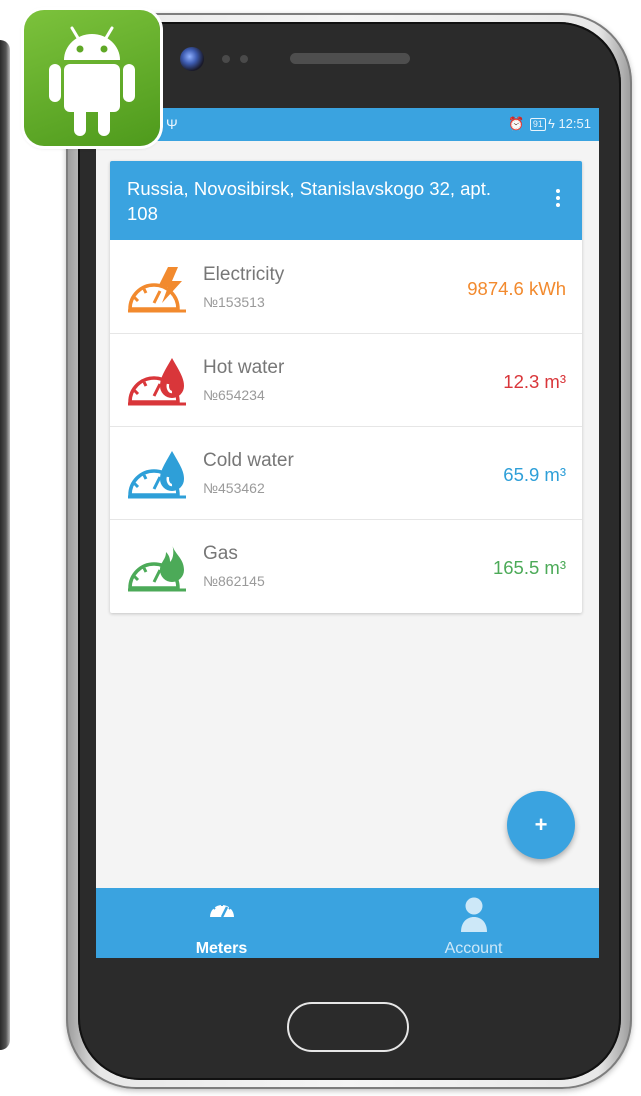  What do you see at coordinates (348, 1027) in the screenshot?
I see `home-button` at bounding box center [348, 1027].